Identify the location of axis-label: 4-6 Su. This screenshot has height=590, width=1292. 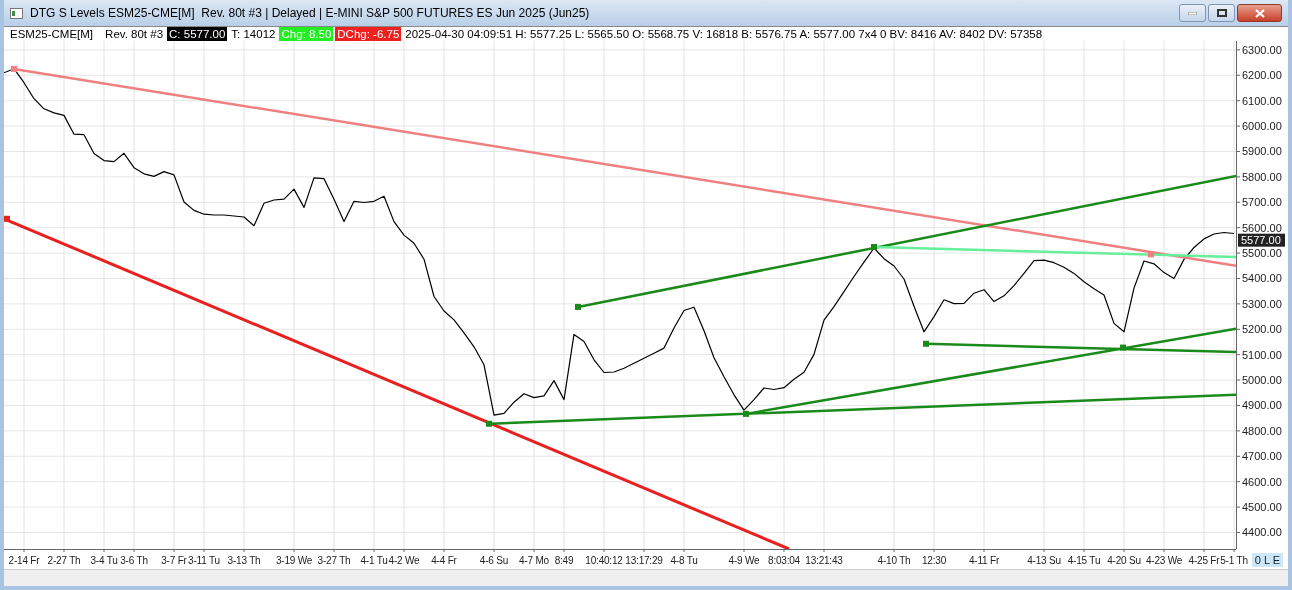
(494, 560).